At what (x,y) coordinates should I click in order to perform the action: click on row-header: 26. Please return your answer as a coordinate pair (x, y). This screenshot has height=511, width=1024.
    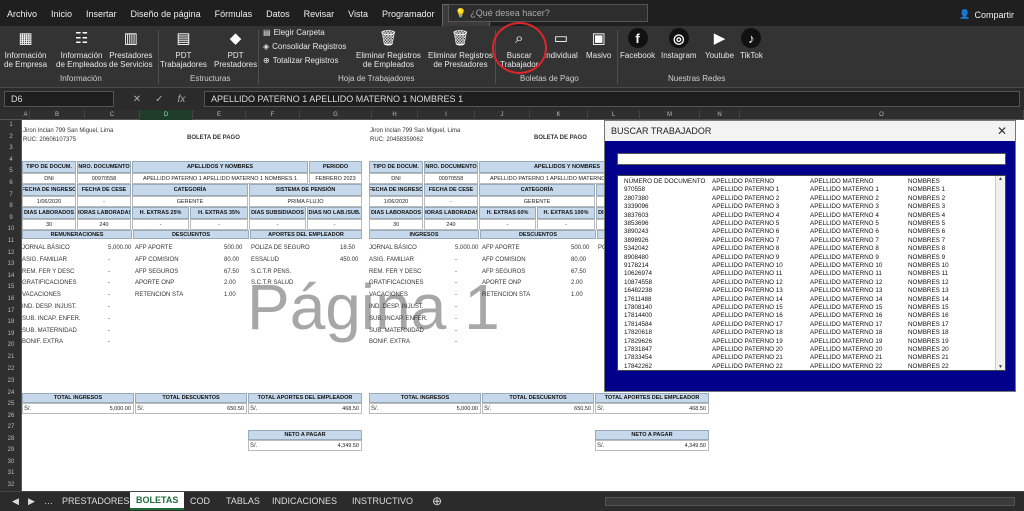
    Looking at the image, I should click on (11, 416).